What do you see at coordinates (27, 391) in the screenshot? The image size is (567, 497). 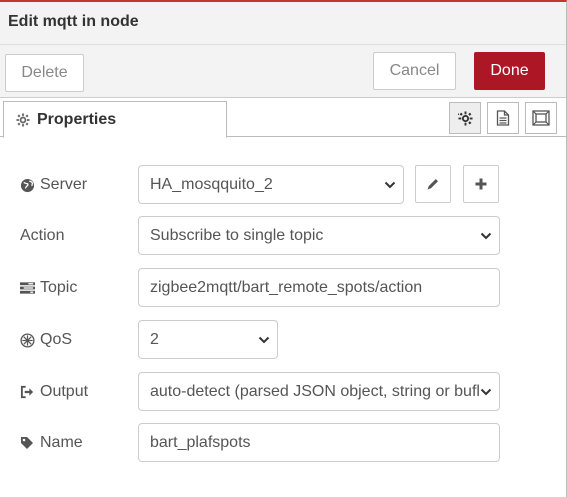 I see `sign-out-icon` at bounding box center [27, 391].